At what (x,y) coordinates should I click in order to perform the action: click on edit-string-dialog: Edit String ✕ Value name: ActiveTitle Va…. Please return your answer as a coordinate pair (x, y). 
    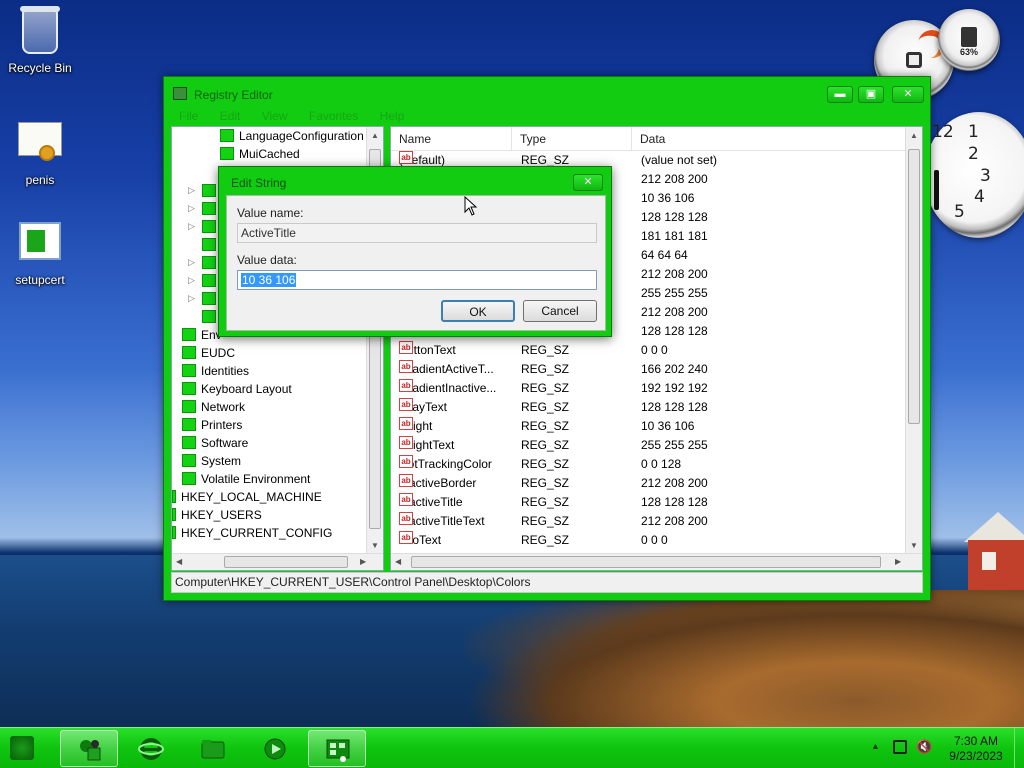
    Looking at the image, I should click on (415, 251).